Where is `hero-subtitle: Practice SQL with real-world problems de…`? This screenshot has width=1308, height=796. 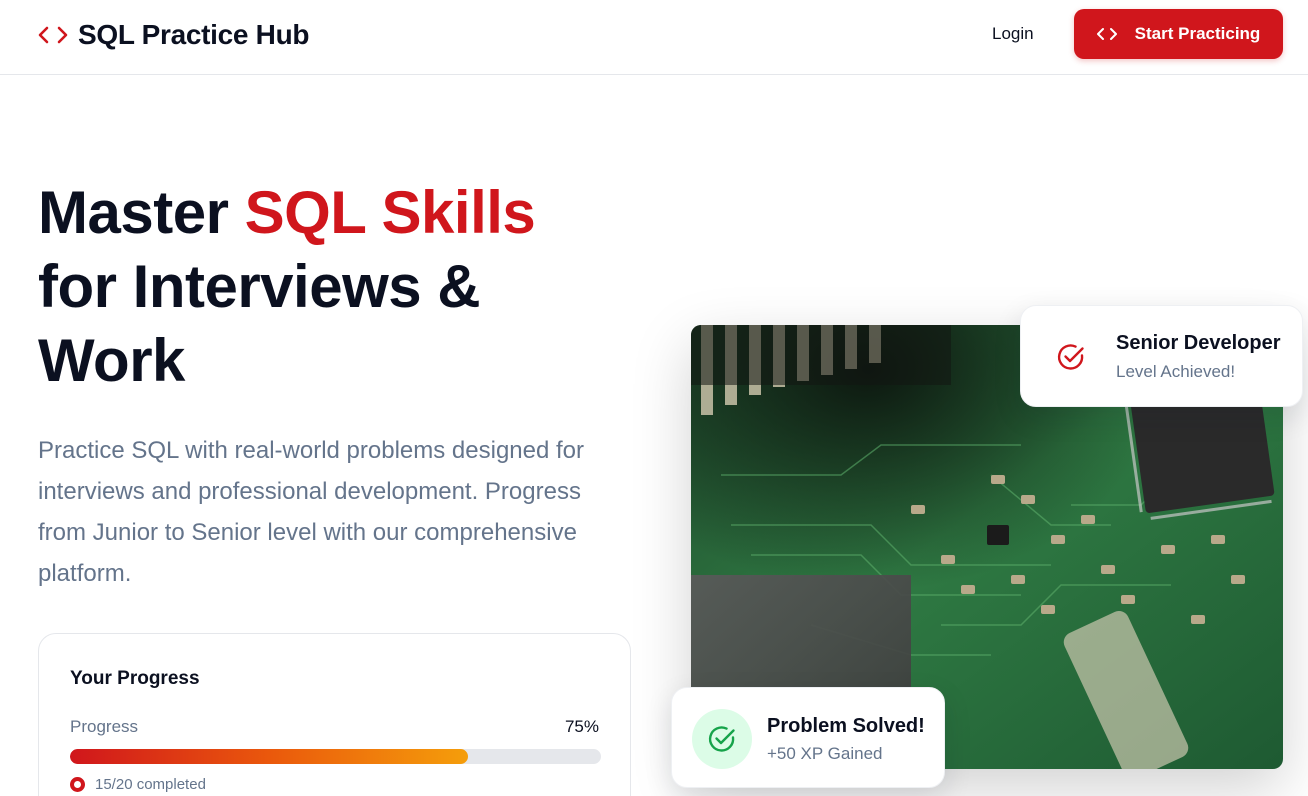 hero-subtitle: Practice SQL with real-world problems de… is located at coordinates (311, 512).